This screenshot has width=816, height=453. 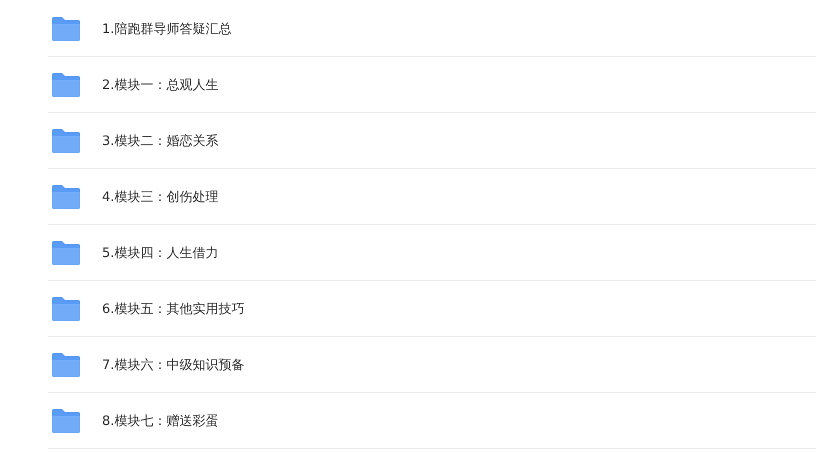 I want to click on folder-name: 4.模块三：创伤处理, so click(x=160, y=197).